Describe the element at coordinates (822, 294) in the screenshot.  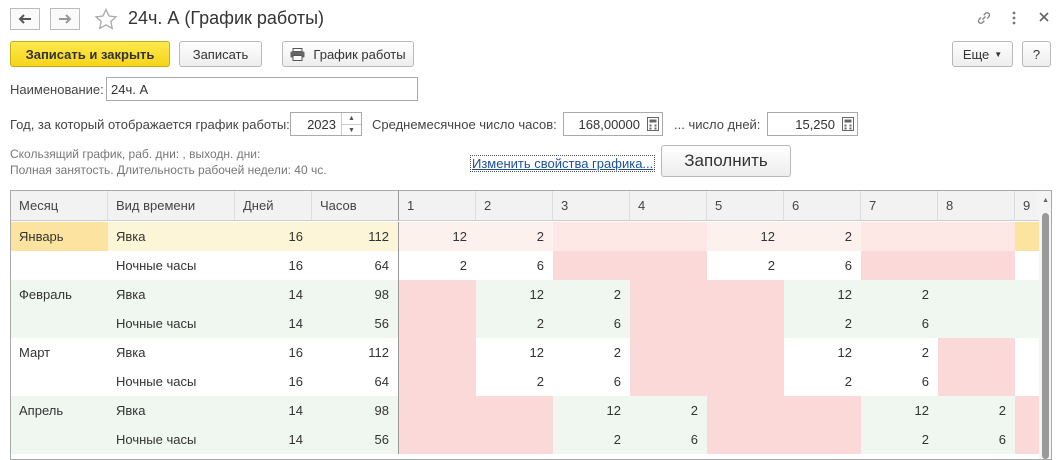
I see `cell-day-6: 12` at that location.